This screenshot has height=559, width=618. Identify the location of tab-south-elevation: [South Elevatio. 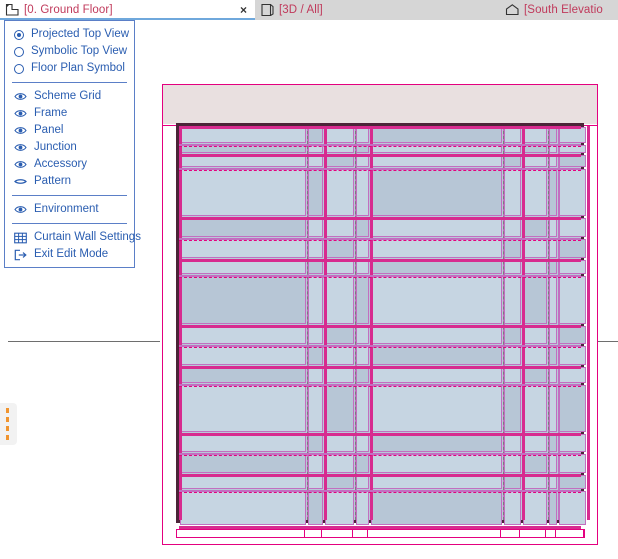
(559, 10).